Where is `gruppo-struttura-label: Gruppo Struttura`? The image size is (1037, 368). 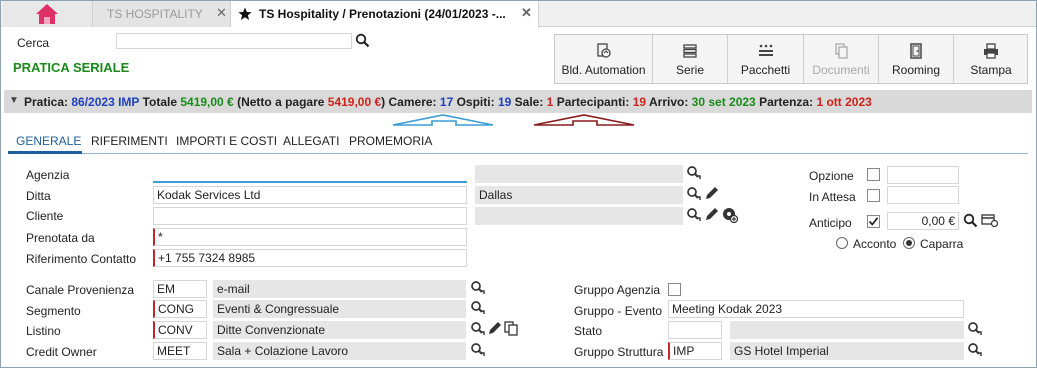
gruppo-struttura-label: Gruppo Struttura is located at coordinates (619, 352).